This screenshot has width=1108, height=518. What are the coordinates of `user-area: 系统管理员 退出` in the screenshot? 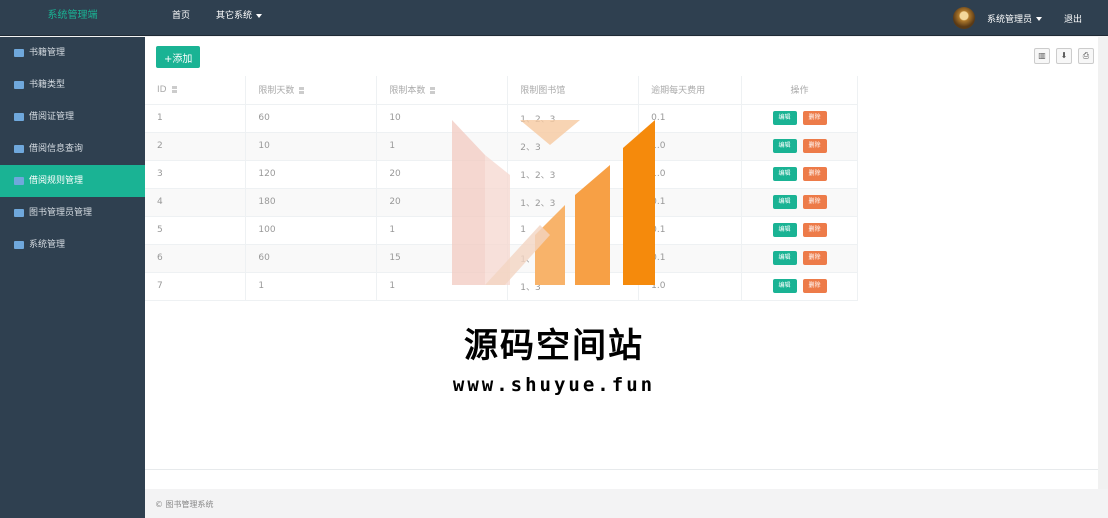 It's located at (1017, 18).